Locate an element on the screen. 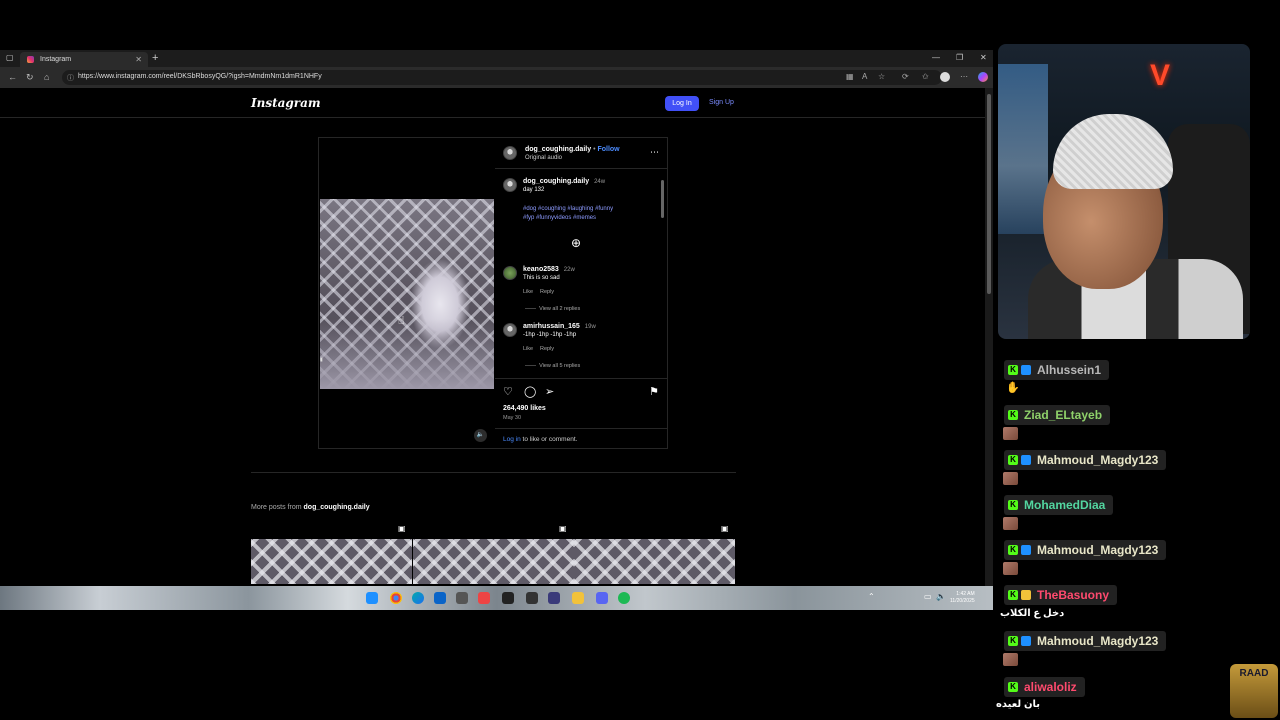 Image resolution: width=1280 pixels, height=720 pixels. view-replies-text-2: View all 5 replies is located at coordinates (559, 366).